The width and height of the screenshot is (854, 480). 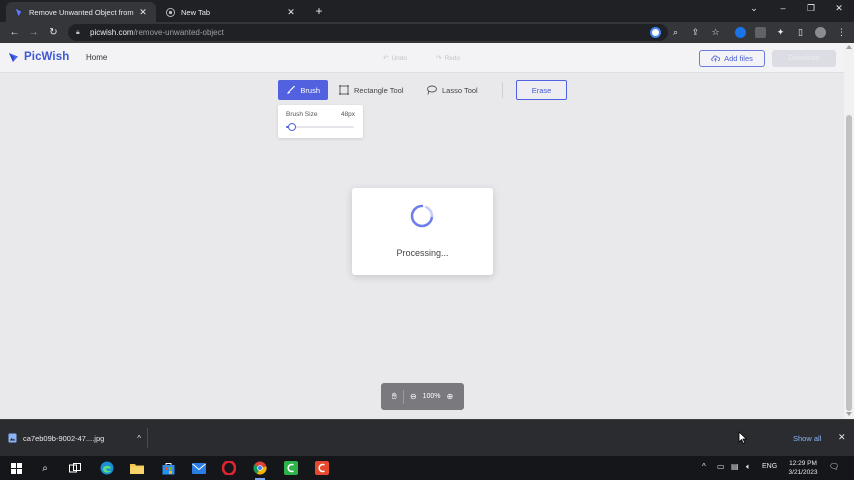 What do you see at coordinates (450, 396) in the screenshot?
I see `zoom-in-icon: ⊕` at bounding box center [450, 396].